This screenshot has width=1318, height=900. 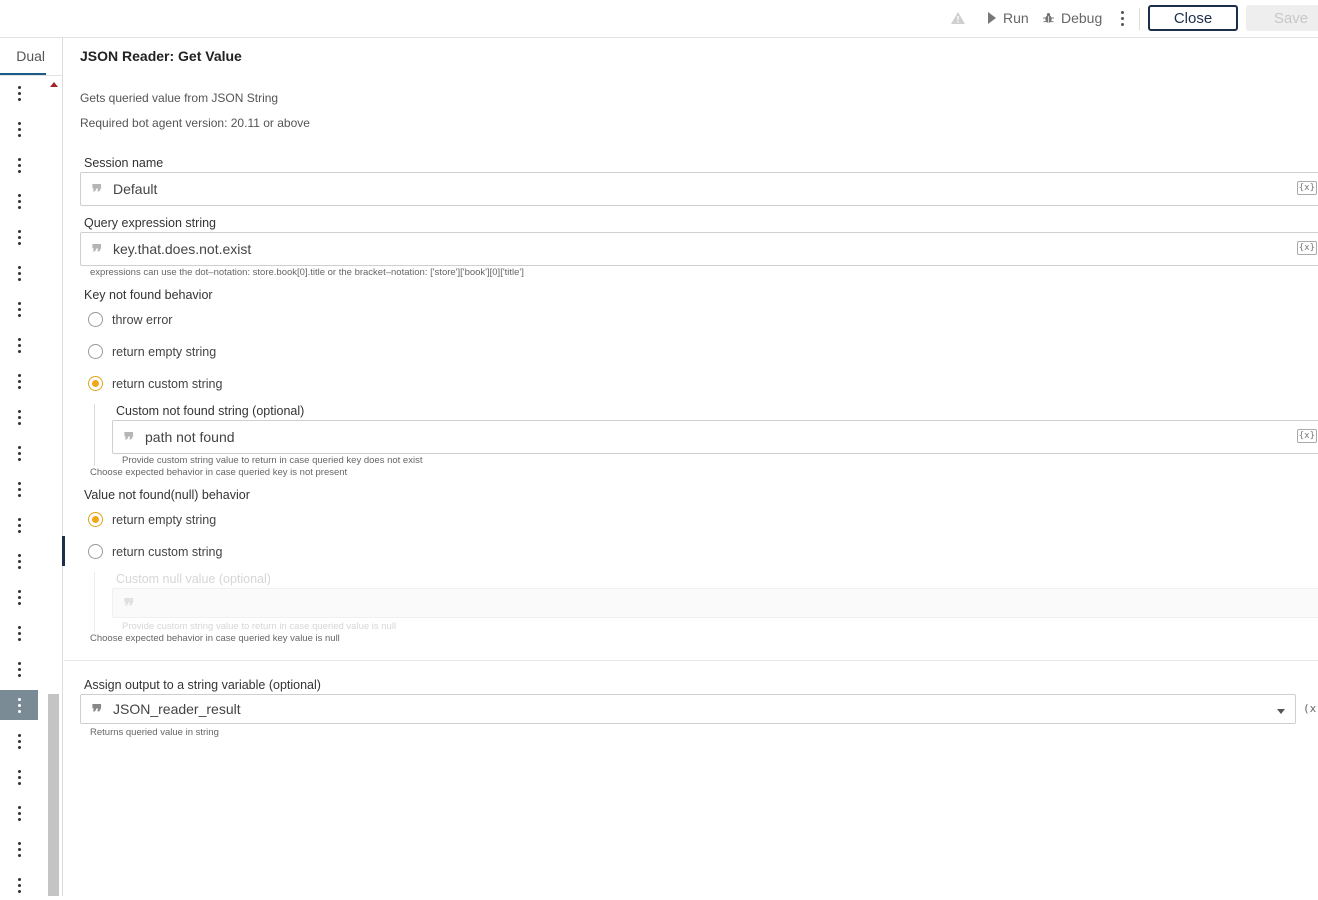 What do you see at coordinates (210, 411) in the screenshot?
I see `custom-not-found-label: Custom not found string (optional)` at bounding box center [210, 411].